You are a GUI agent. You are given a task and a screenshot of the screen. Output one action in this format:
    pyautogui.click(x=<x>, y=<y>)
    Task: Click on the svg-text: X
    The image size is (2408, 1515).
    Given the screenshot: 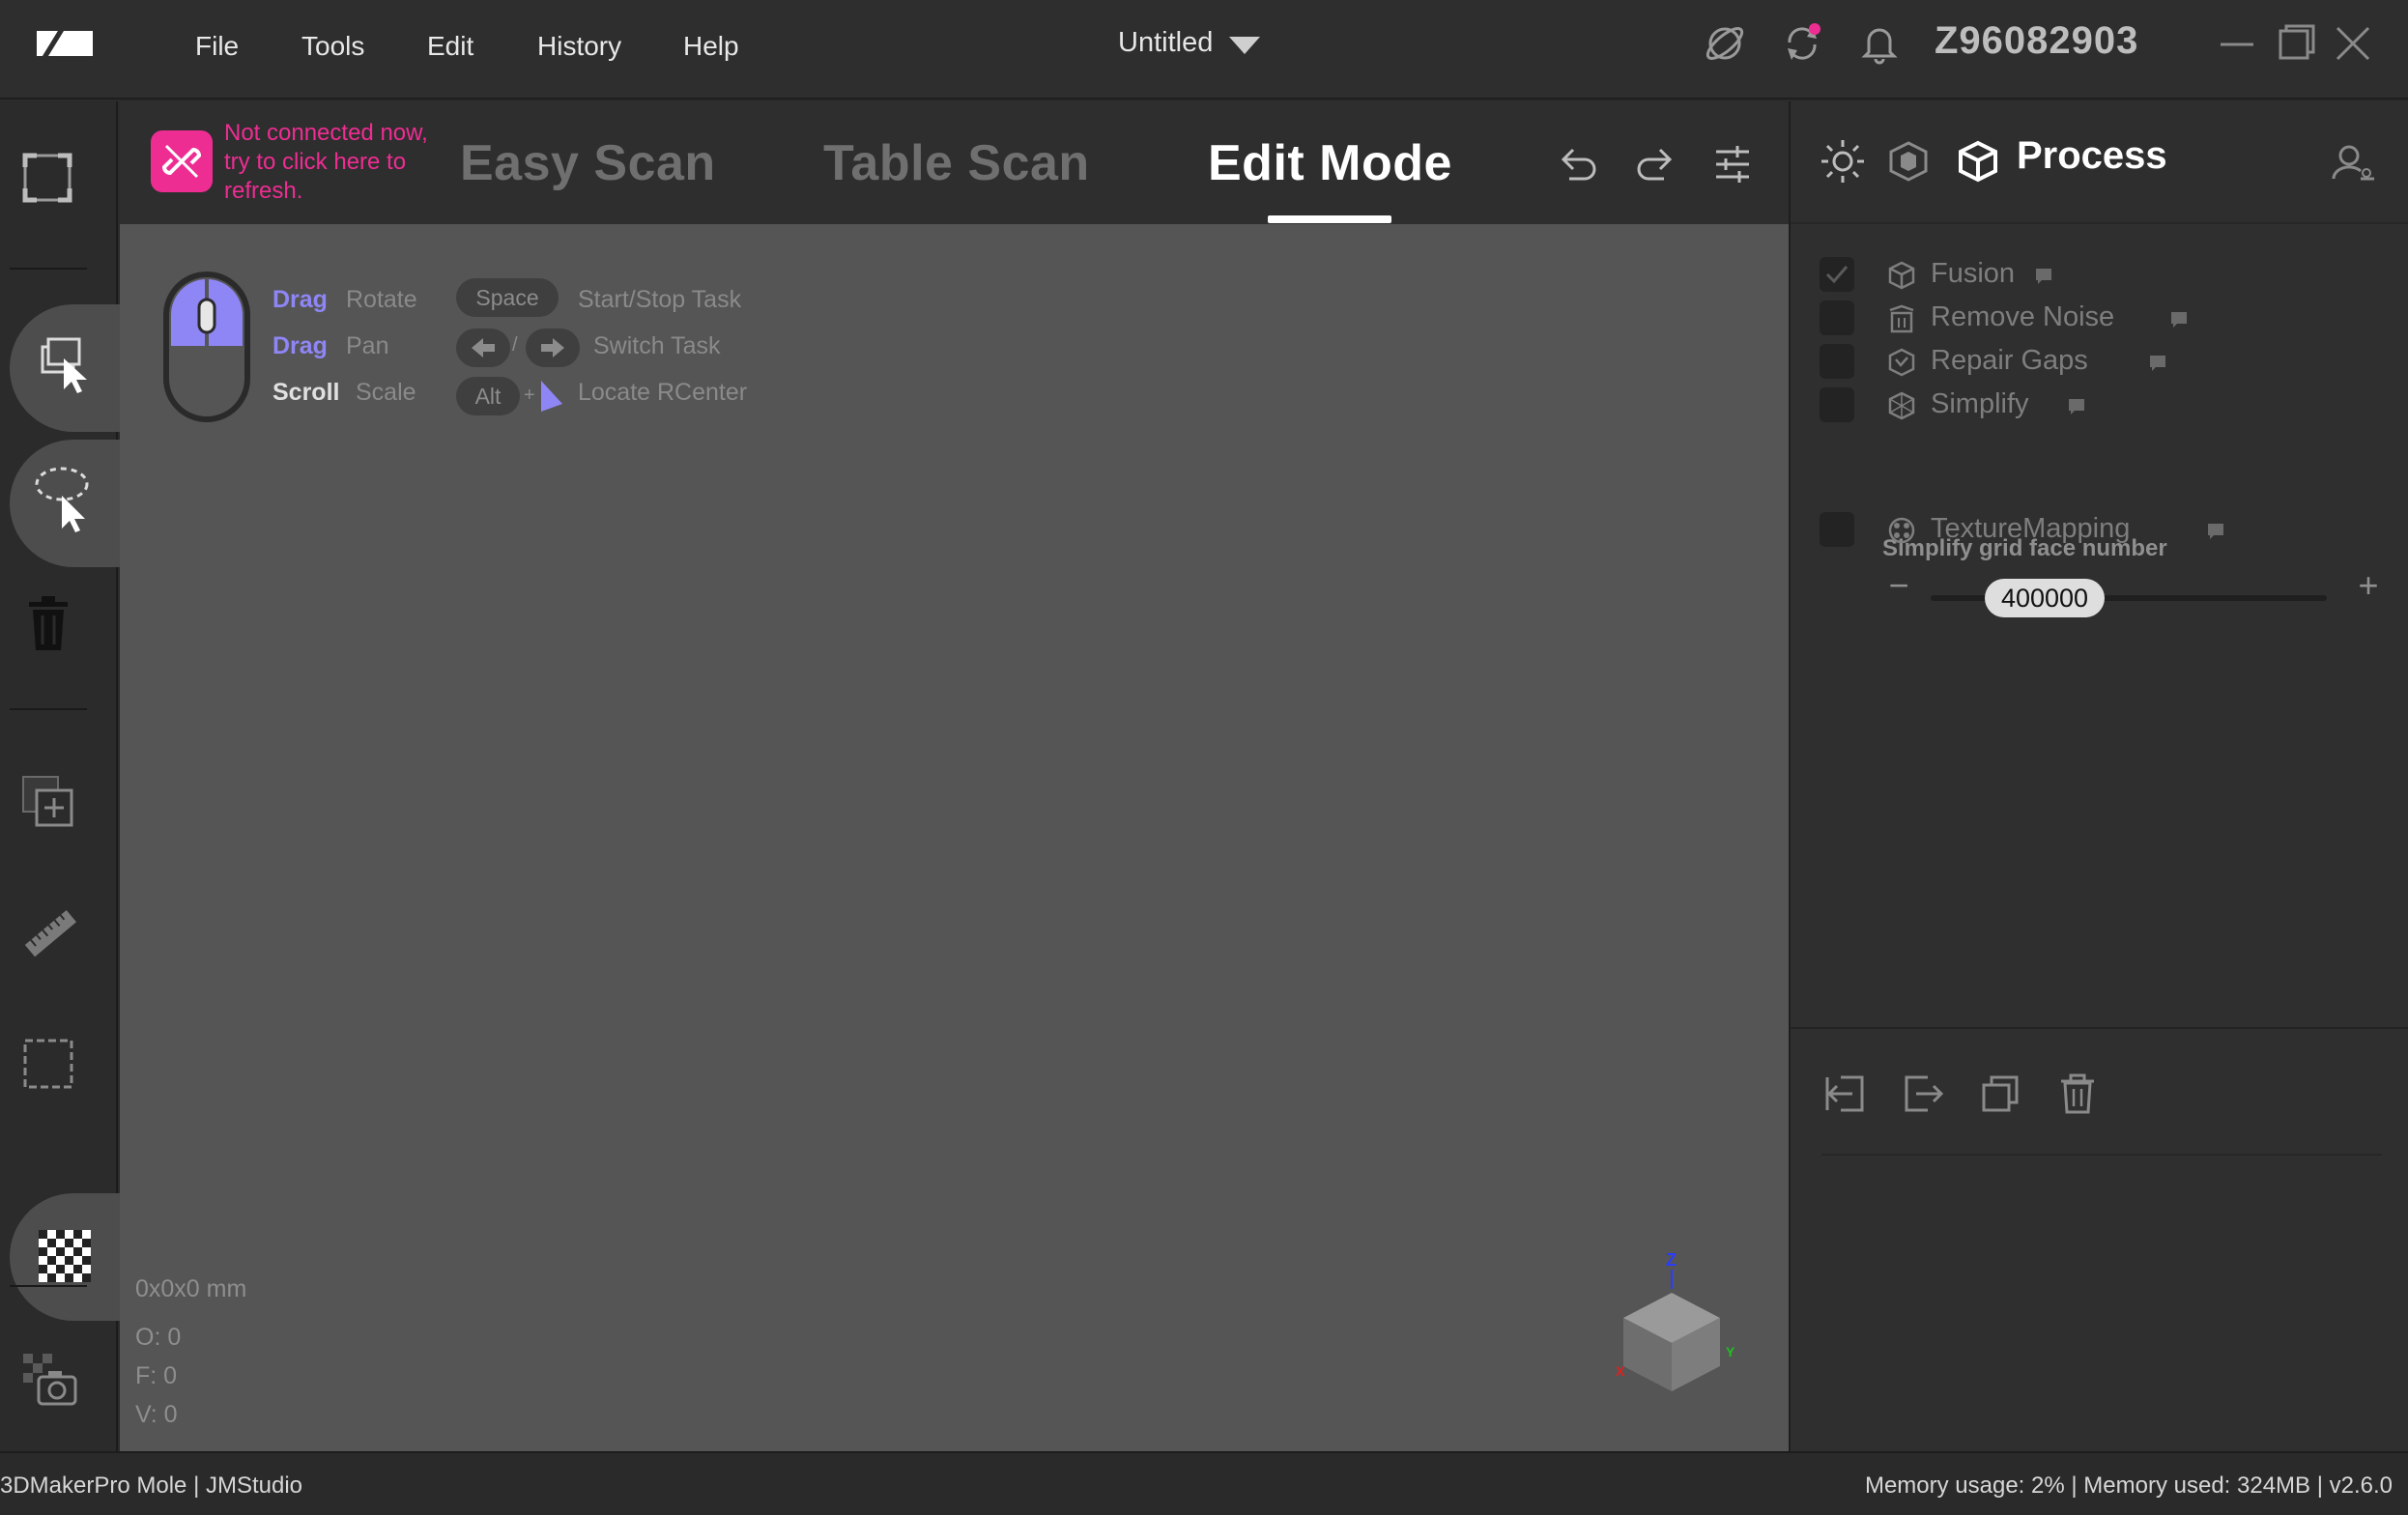 What is the action you would take?
    pyautogui.click(x=1621, y=1371)
    